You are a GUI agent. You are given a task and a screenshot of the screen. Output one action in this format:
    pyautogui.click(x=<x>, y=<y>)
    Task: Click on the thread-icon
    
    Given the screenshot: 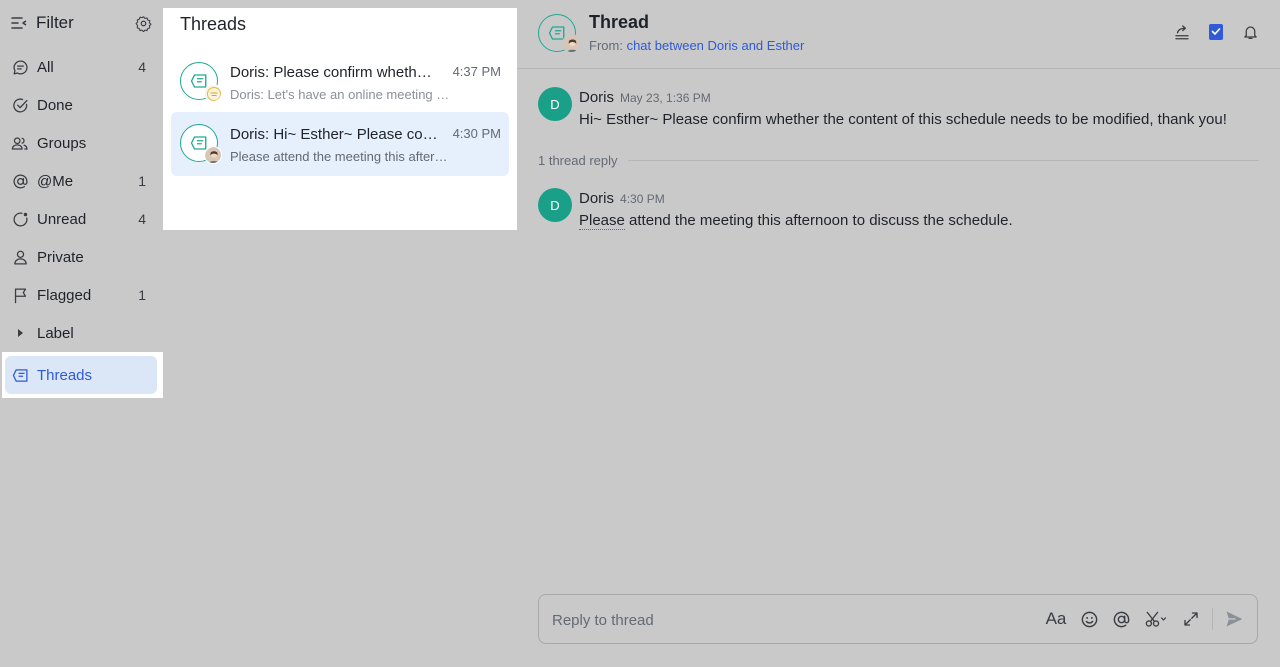 What is the action you would take?
    pyautogui.click(x=20, y=375)
    